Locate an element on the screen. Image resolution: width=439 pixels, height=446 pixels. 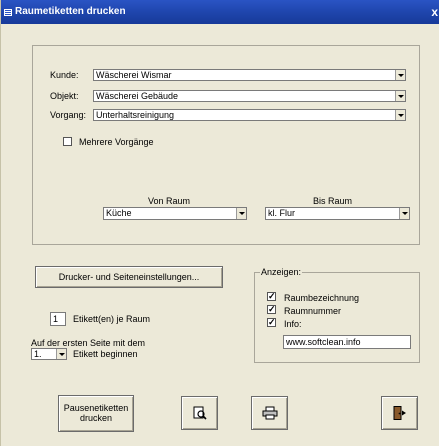
exit-door-icon is located at coordinates (399, 413).